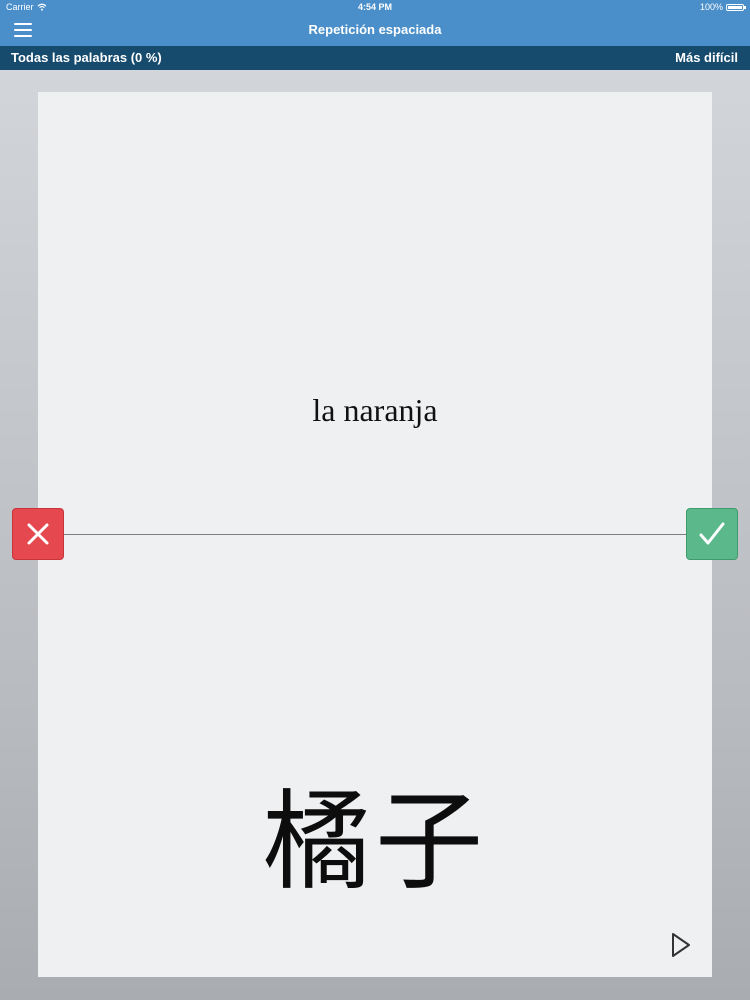 This screenshot has height=1000, width=750. I want to click on battery-info: 100%, so click(722, 7).